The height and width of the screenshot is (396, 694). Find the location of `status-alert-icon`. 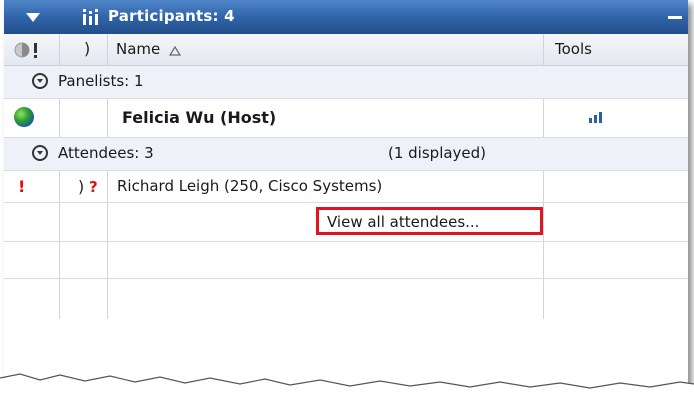

status-alert-icon is located at coordinates (29, 50).